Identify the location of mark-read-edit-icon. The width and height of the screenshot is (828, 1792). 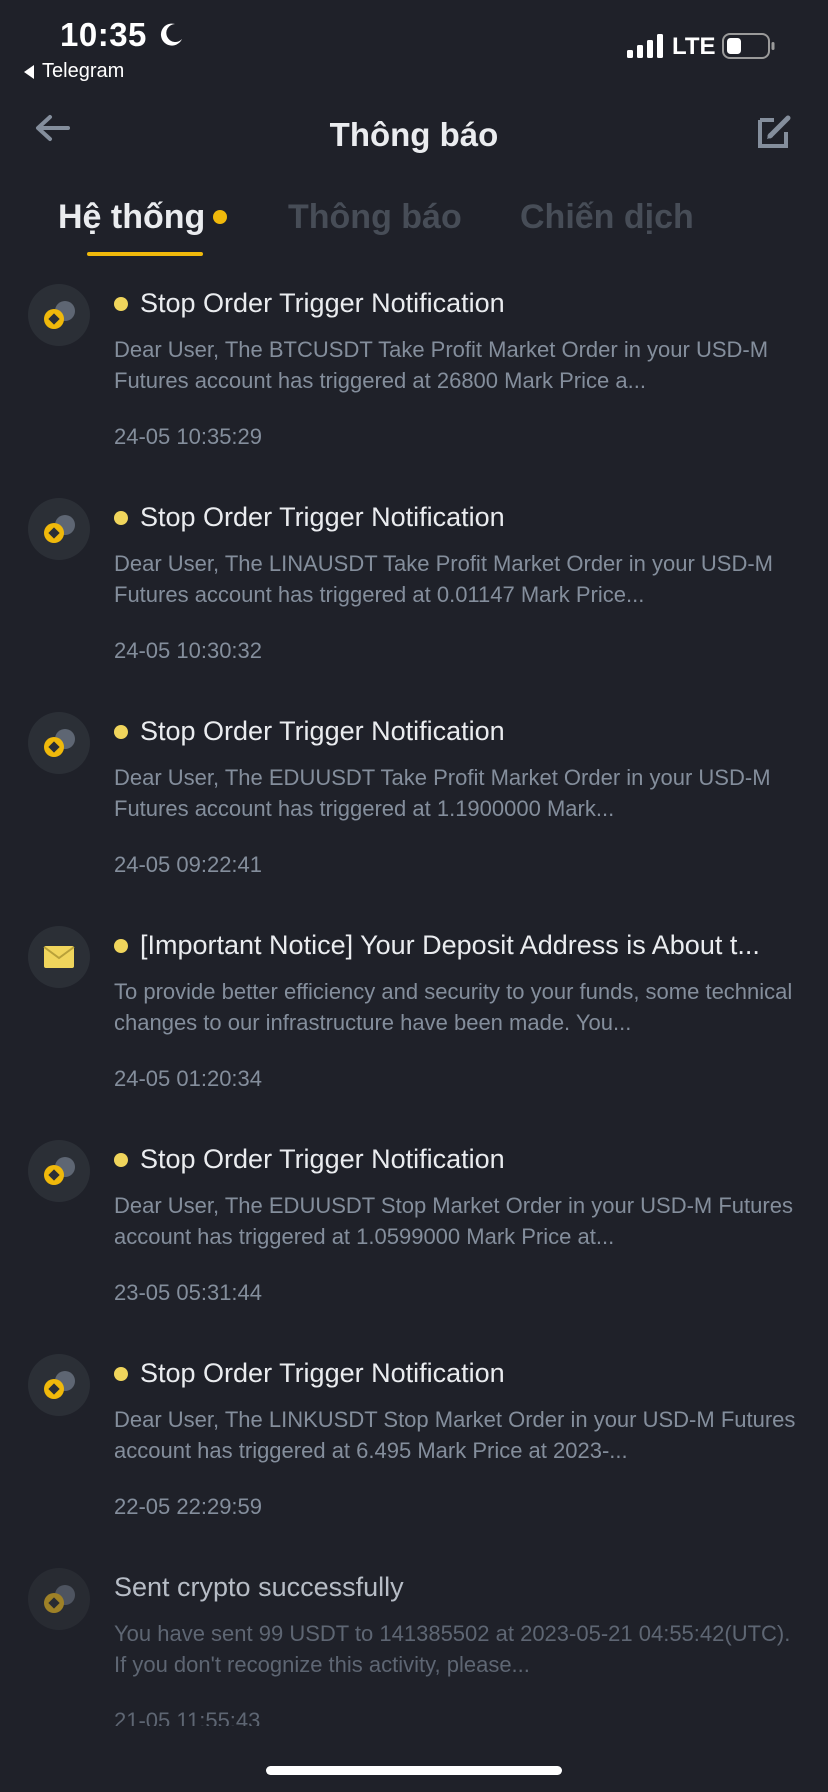
(775, 131).